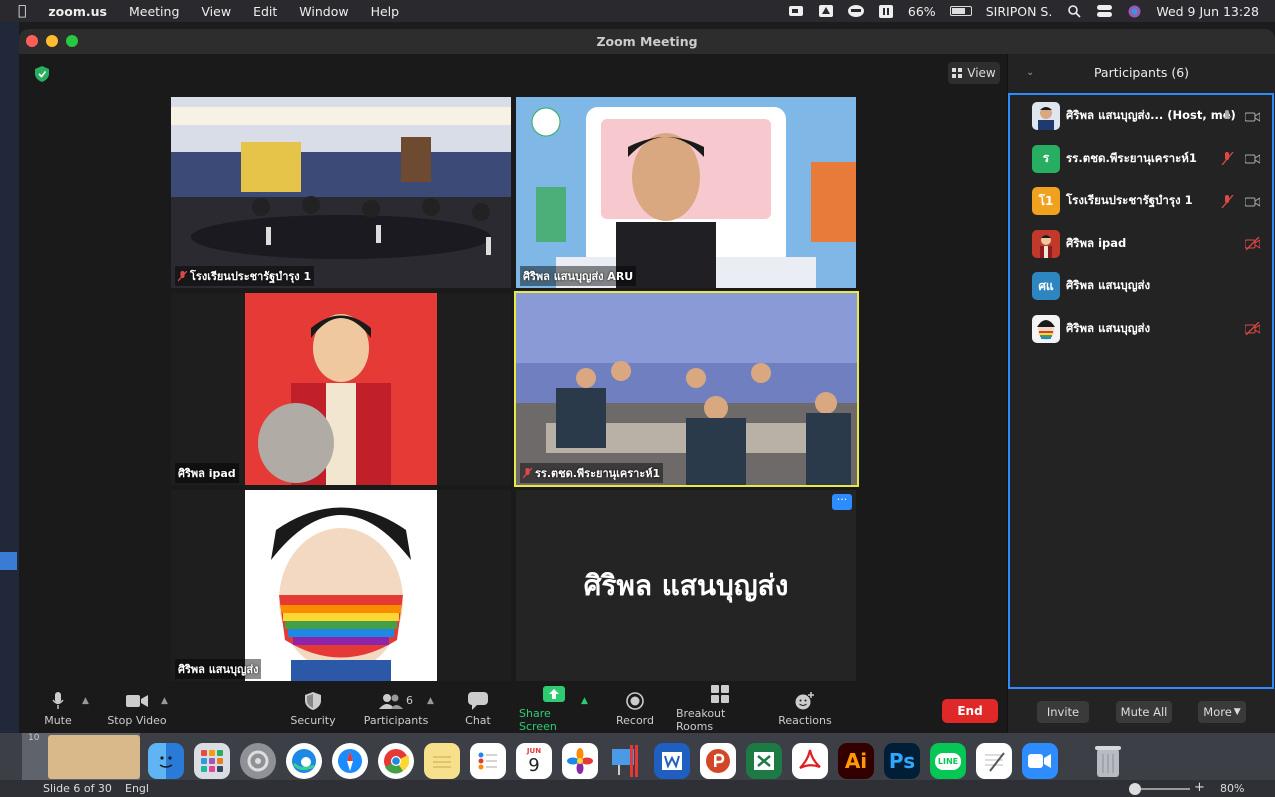 The height and width of the screenshot is (797, 1275). Describe the element at coordinates (855, 11) in the screenshot. I see `line-status-icon` at that location.